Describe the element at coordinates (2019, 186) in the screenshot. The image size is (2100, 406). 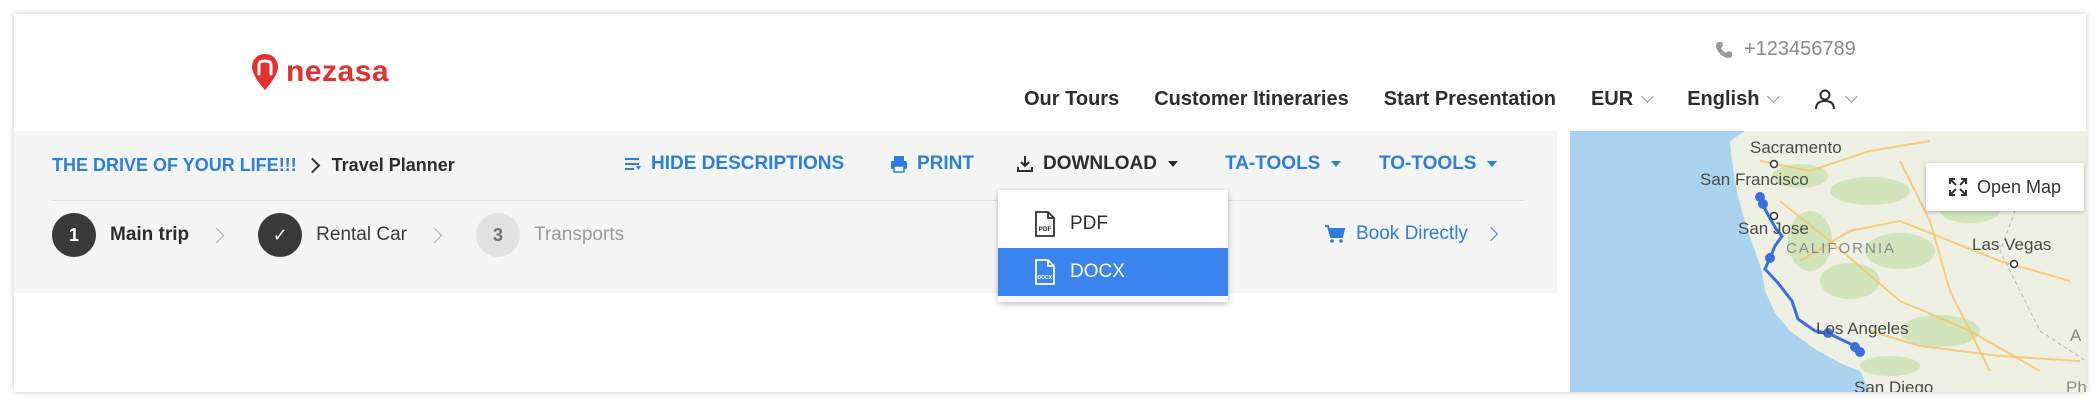
I see `open-map-label: Open Map` at that location.